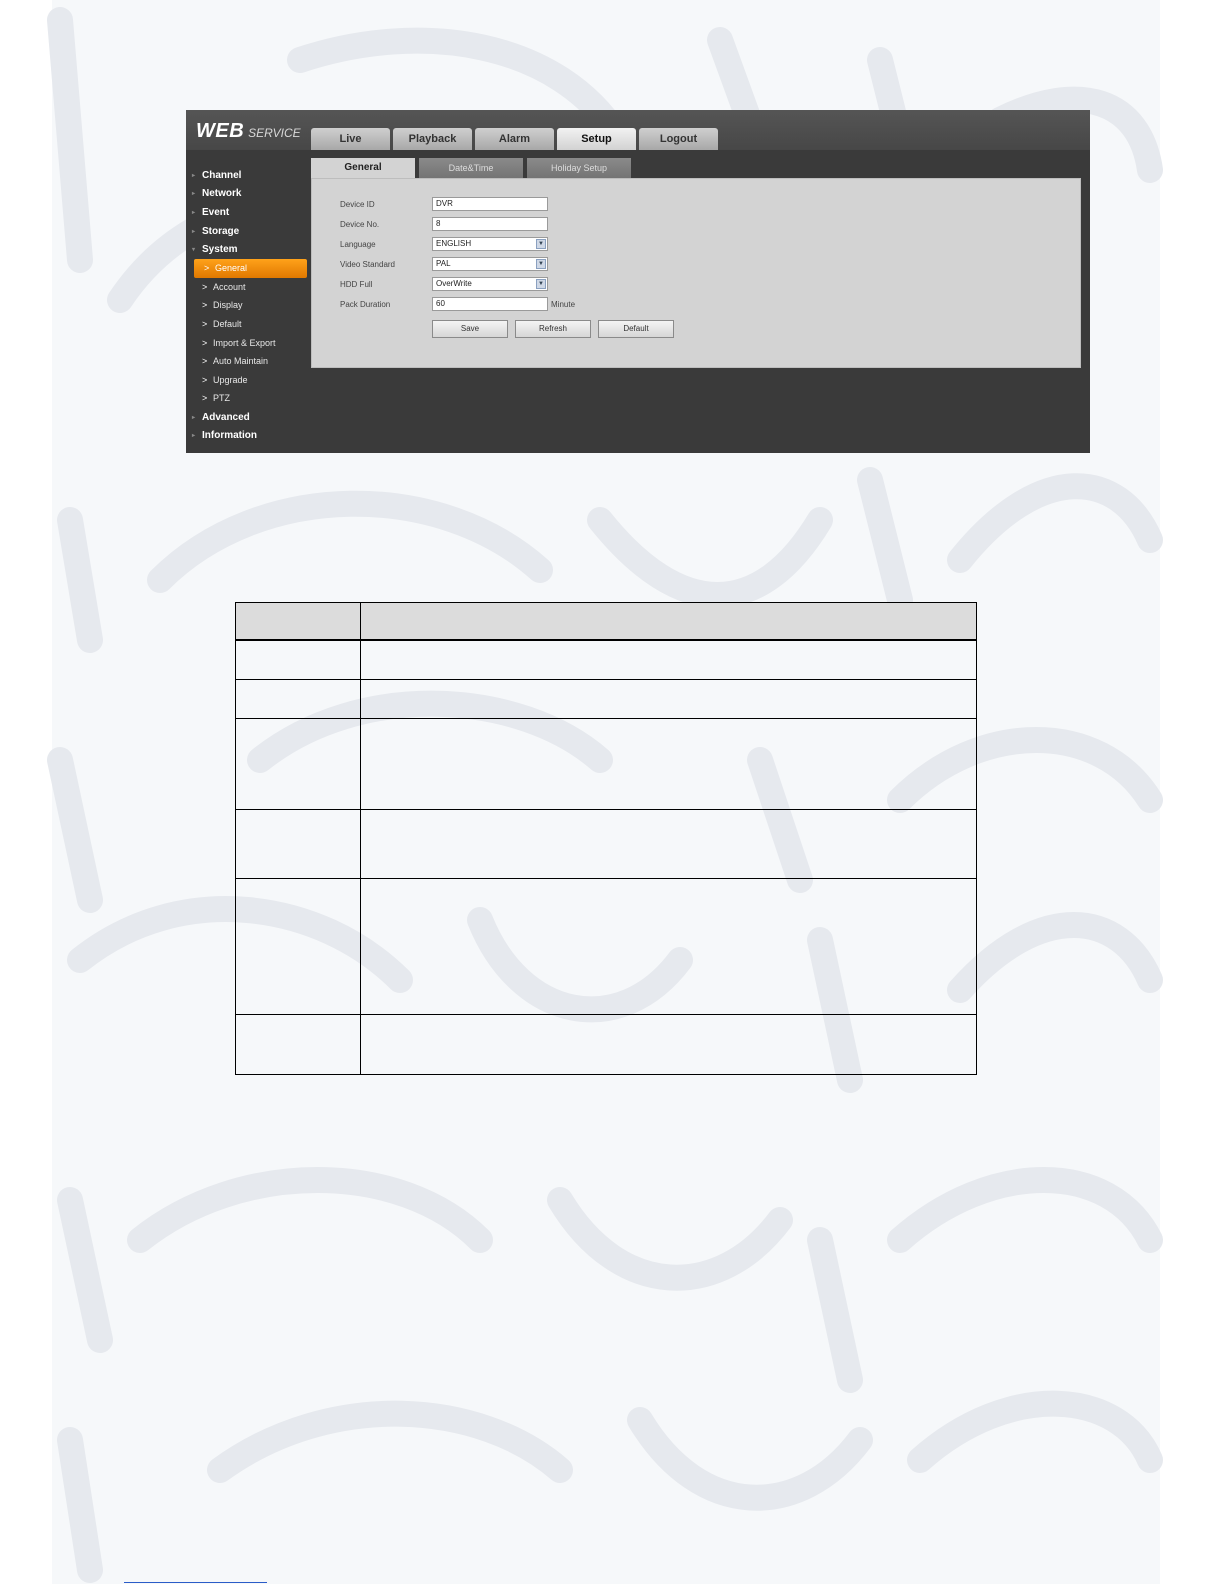  Describe the element at coordinates (229, 436) in the screenshot. I see `sidebar-item-label: Information` at that location.